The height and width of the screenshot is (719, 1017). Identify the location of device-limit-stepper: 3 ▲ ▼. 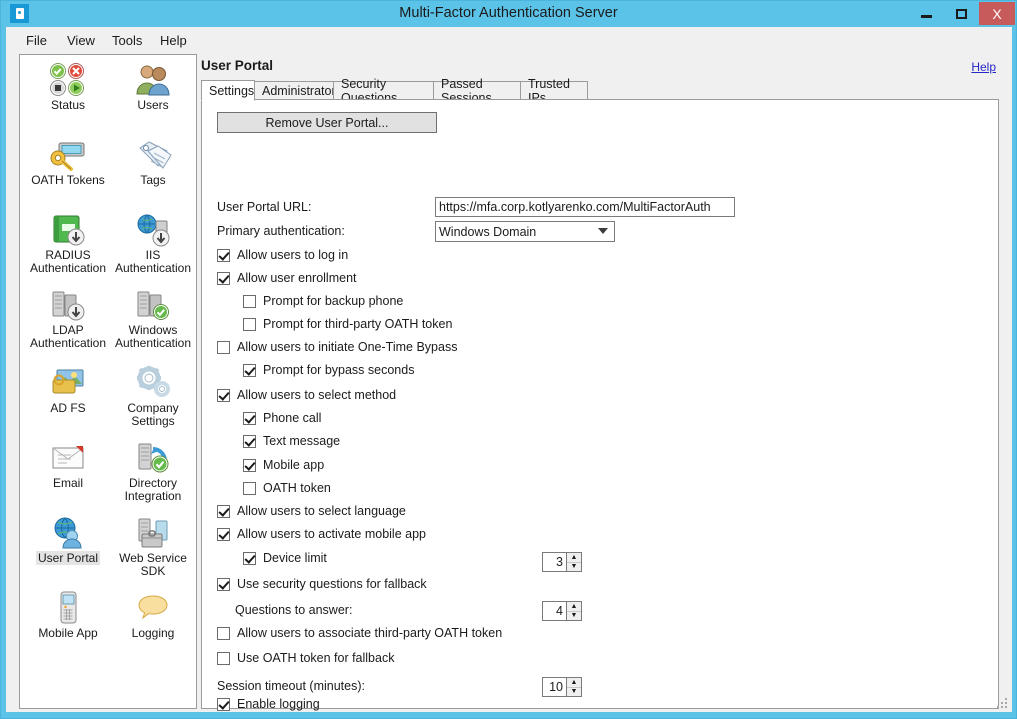
(562, 562).